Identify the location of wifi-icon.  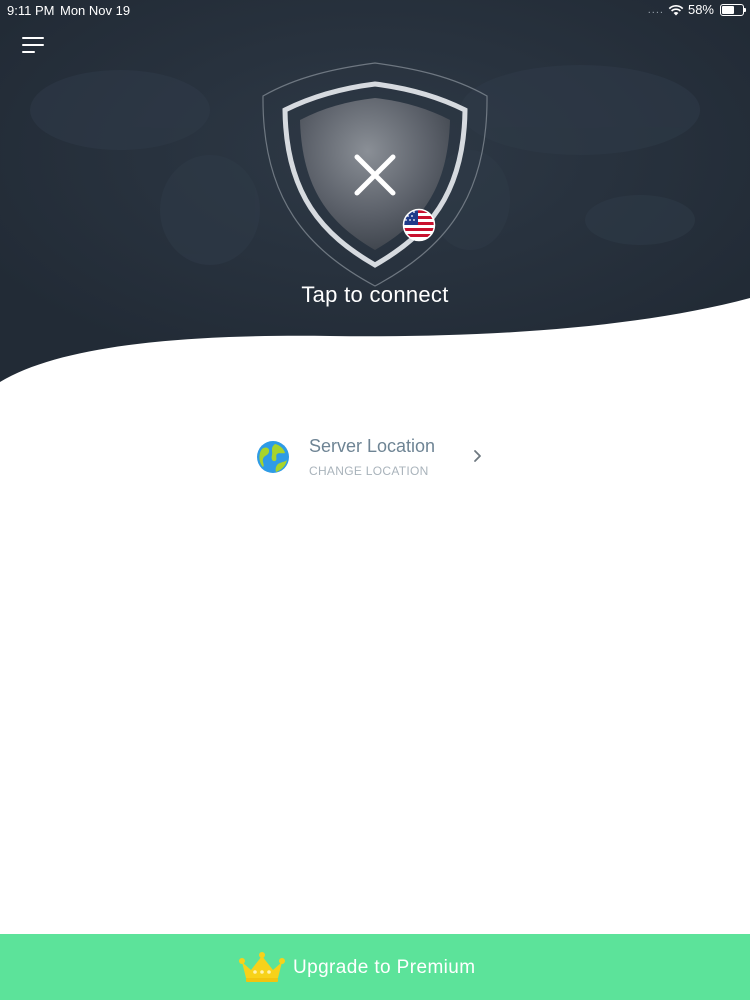
(676, 9).